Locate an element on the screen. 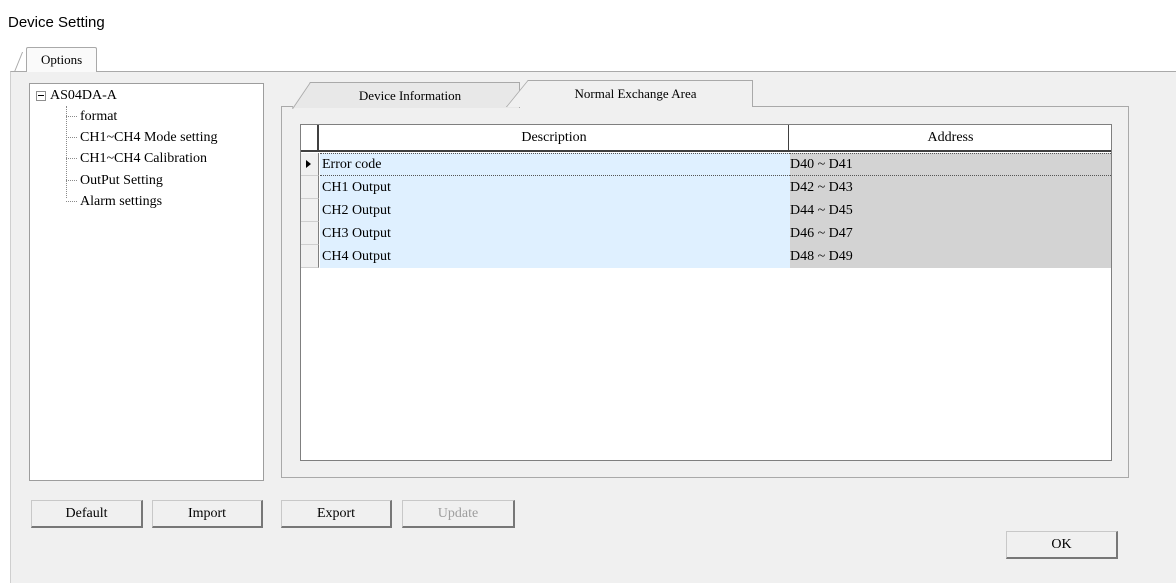 The height and width of the screenshot is (583, 1176). tree-item-alarm-settings: Alarm settings is located at coordinates (114, 201).